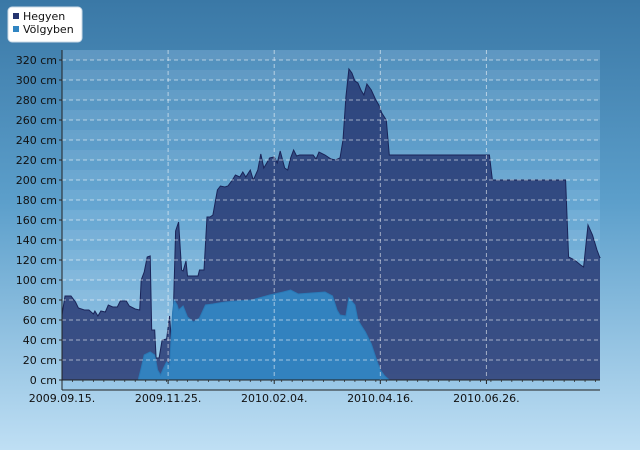 This screenshot has height=450, width=640. Describe the element at coordinates (36, 100) in the screenshot. I see `y-tick-label: 280 cm` at that location.